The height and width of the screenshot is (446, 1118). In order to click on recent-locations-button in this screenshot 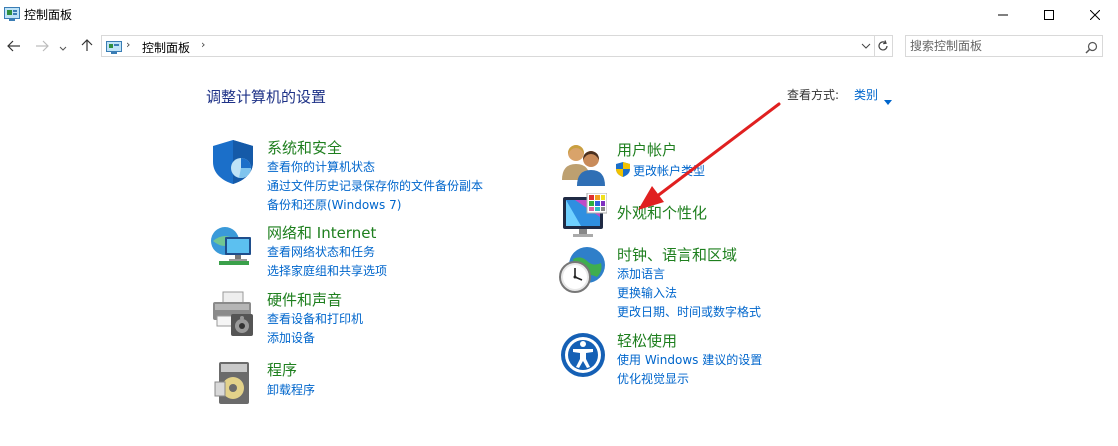, I will do `click(63, 46)`.